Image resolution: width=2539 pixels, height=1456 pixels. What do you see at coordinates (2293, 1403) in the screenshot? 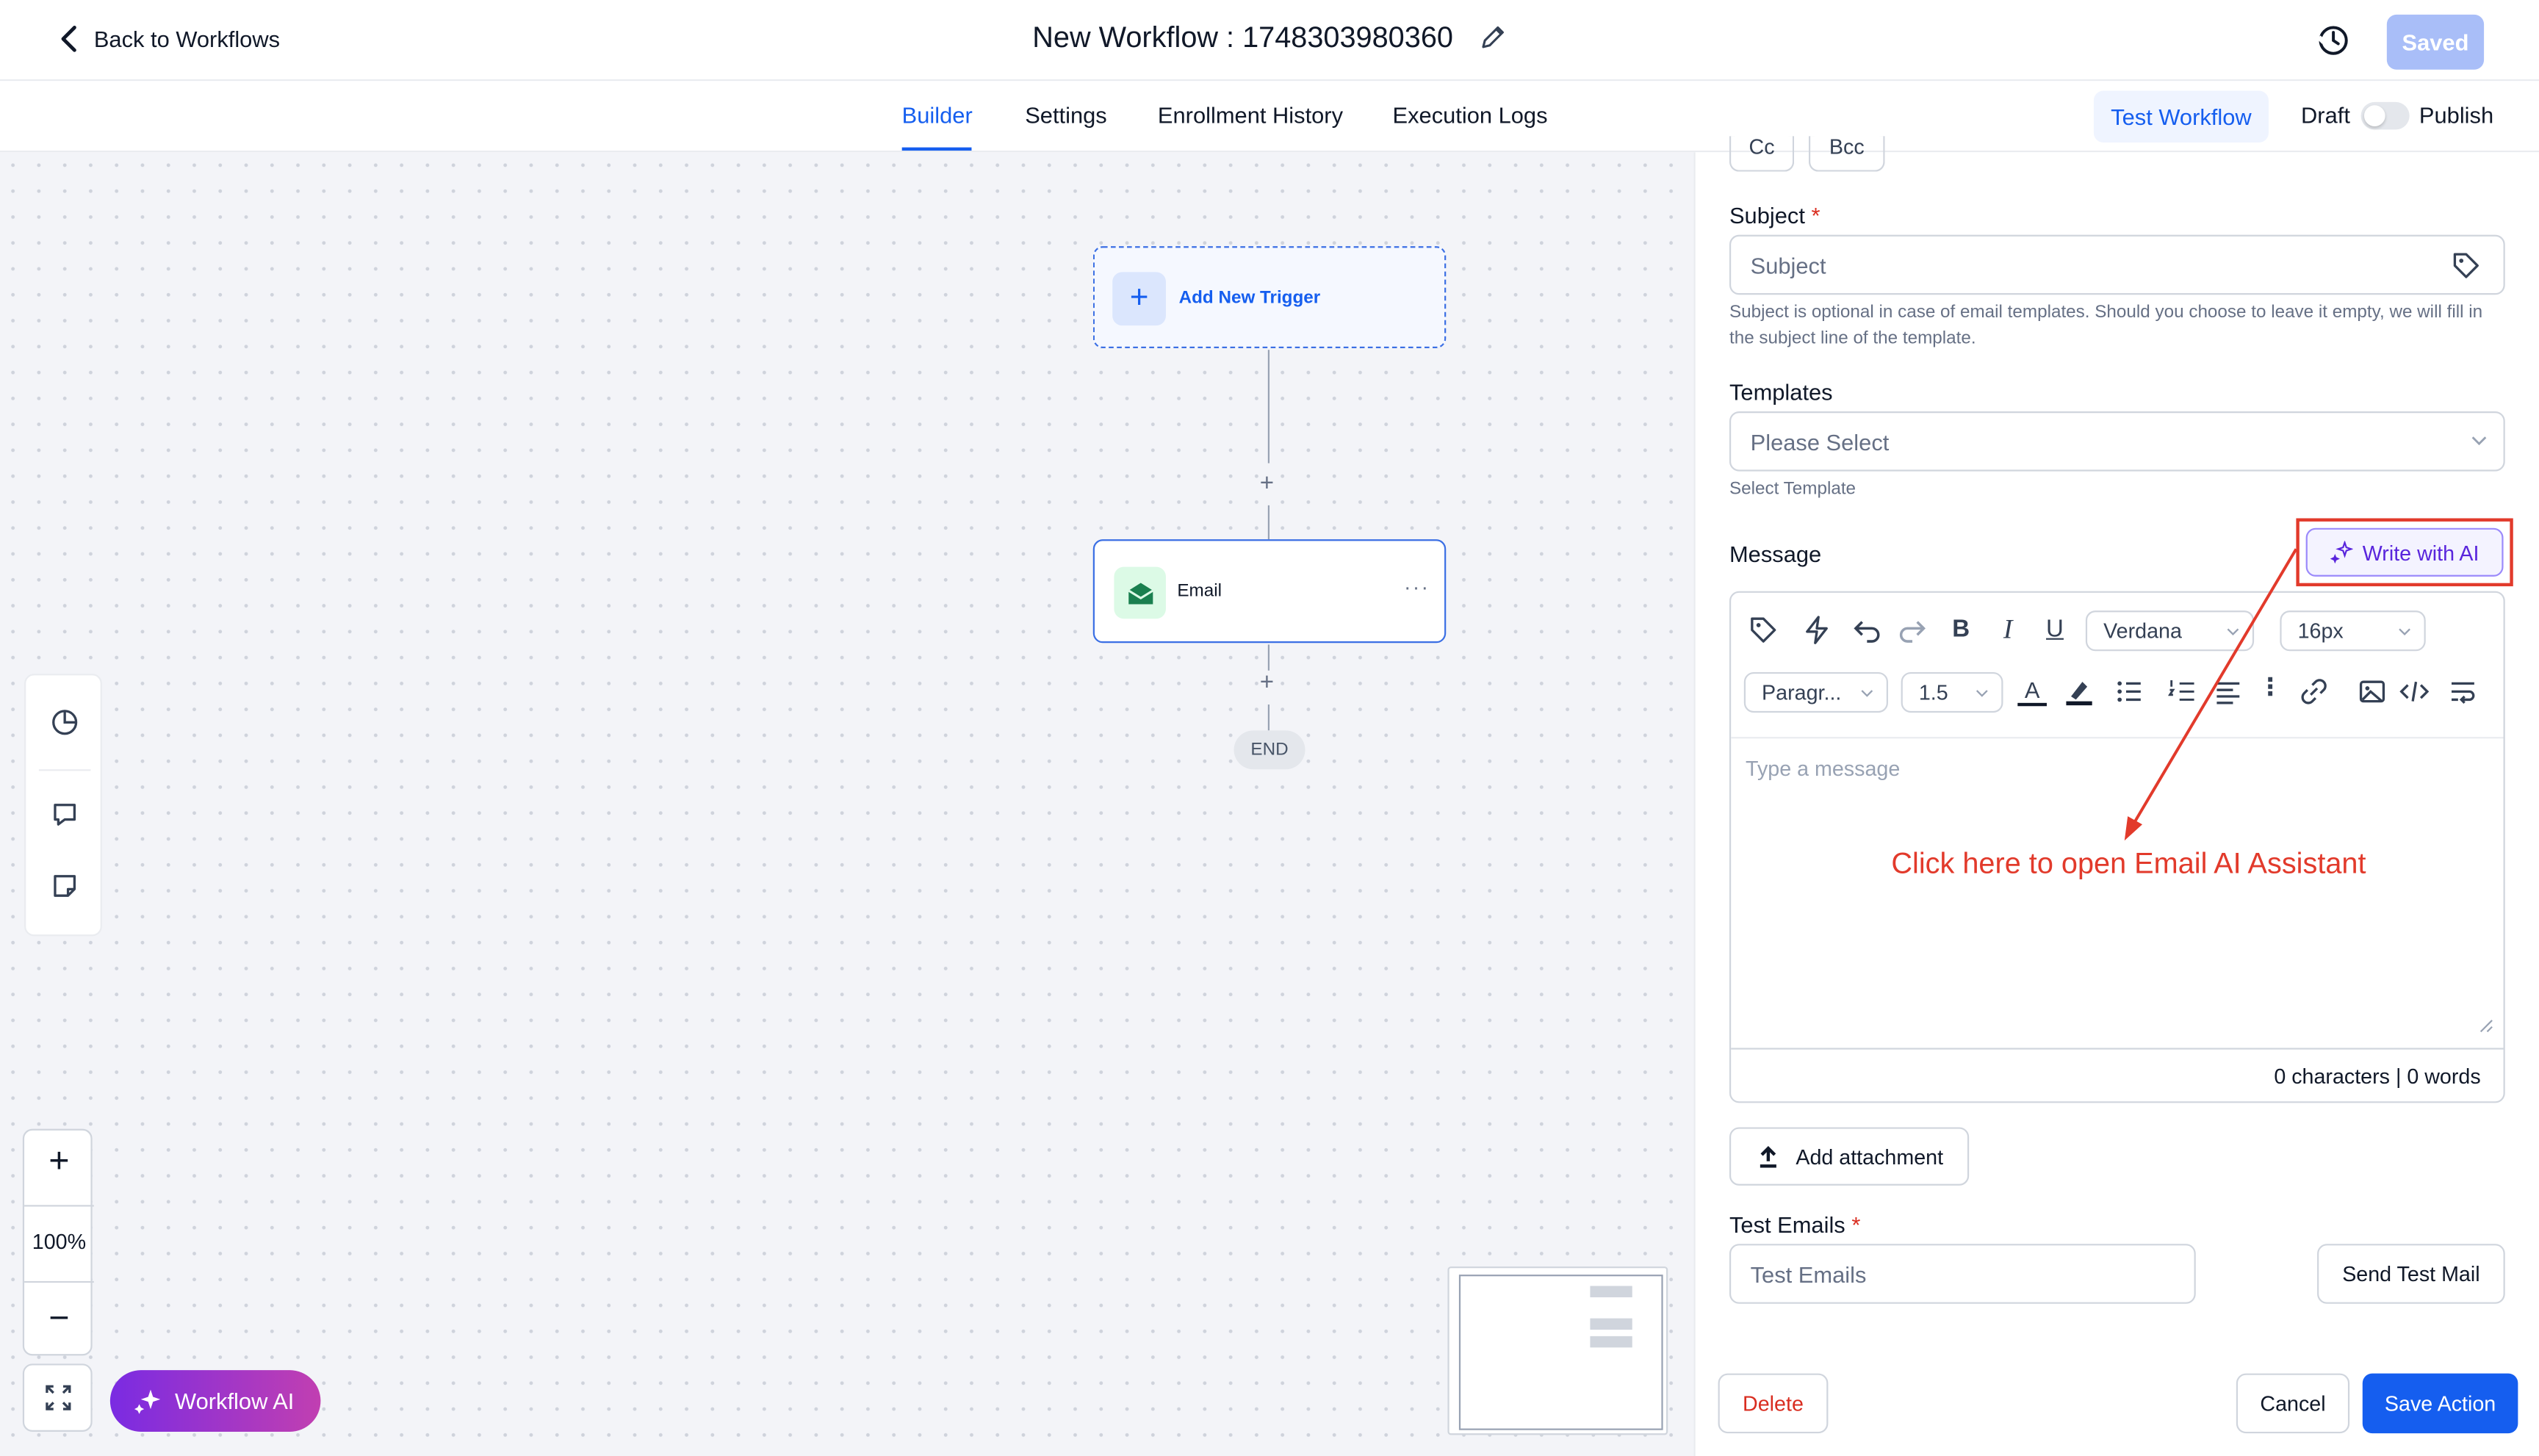
I see `cancel-button: Cancel` at bounding box center [2293, 1403].